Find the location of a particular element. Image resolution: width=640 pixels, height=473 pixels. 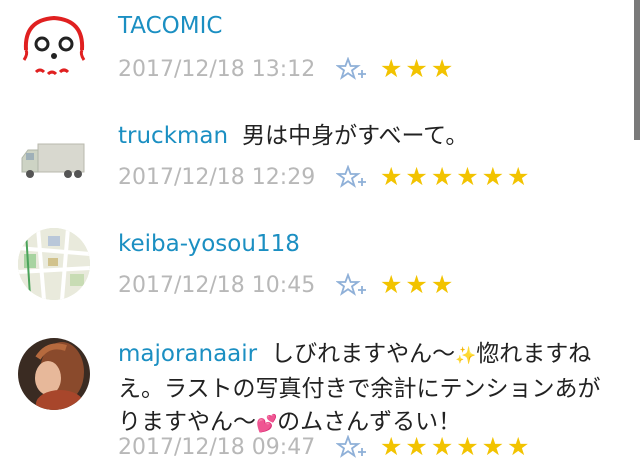

sparkles-icon: ✨ is located at coordinates (466, 356).